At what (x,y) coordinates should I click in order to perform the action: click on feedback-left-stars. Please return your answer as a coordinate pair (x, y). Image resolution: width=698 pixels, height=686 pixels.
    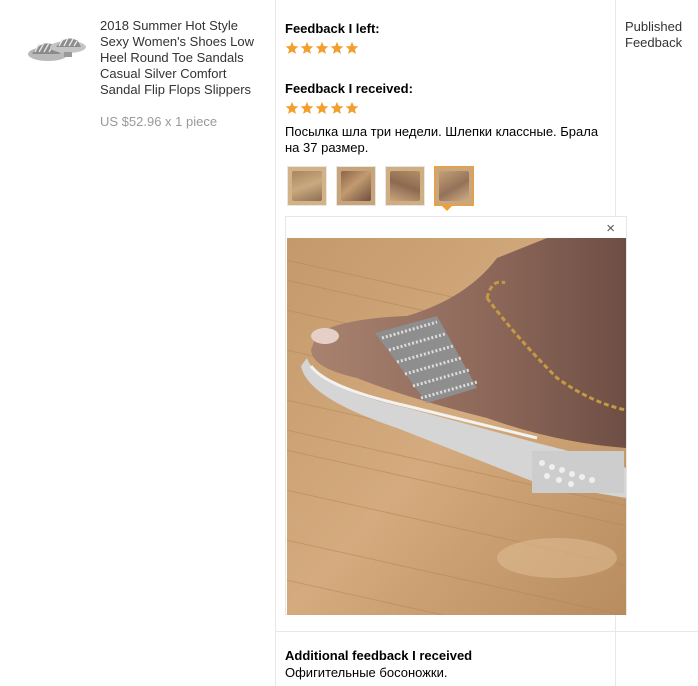
    Looking at the image, I should click on (322, 48).